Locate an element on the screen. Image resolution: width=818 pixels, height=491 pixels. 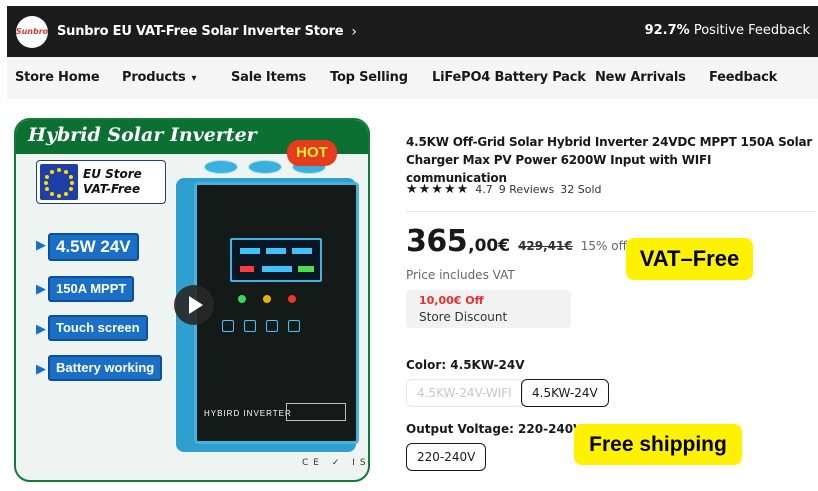
discount-label: Store Discount is located at coordinates (463, 317).